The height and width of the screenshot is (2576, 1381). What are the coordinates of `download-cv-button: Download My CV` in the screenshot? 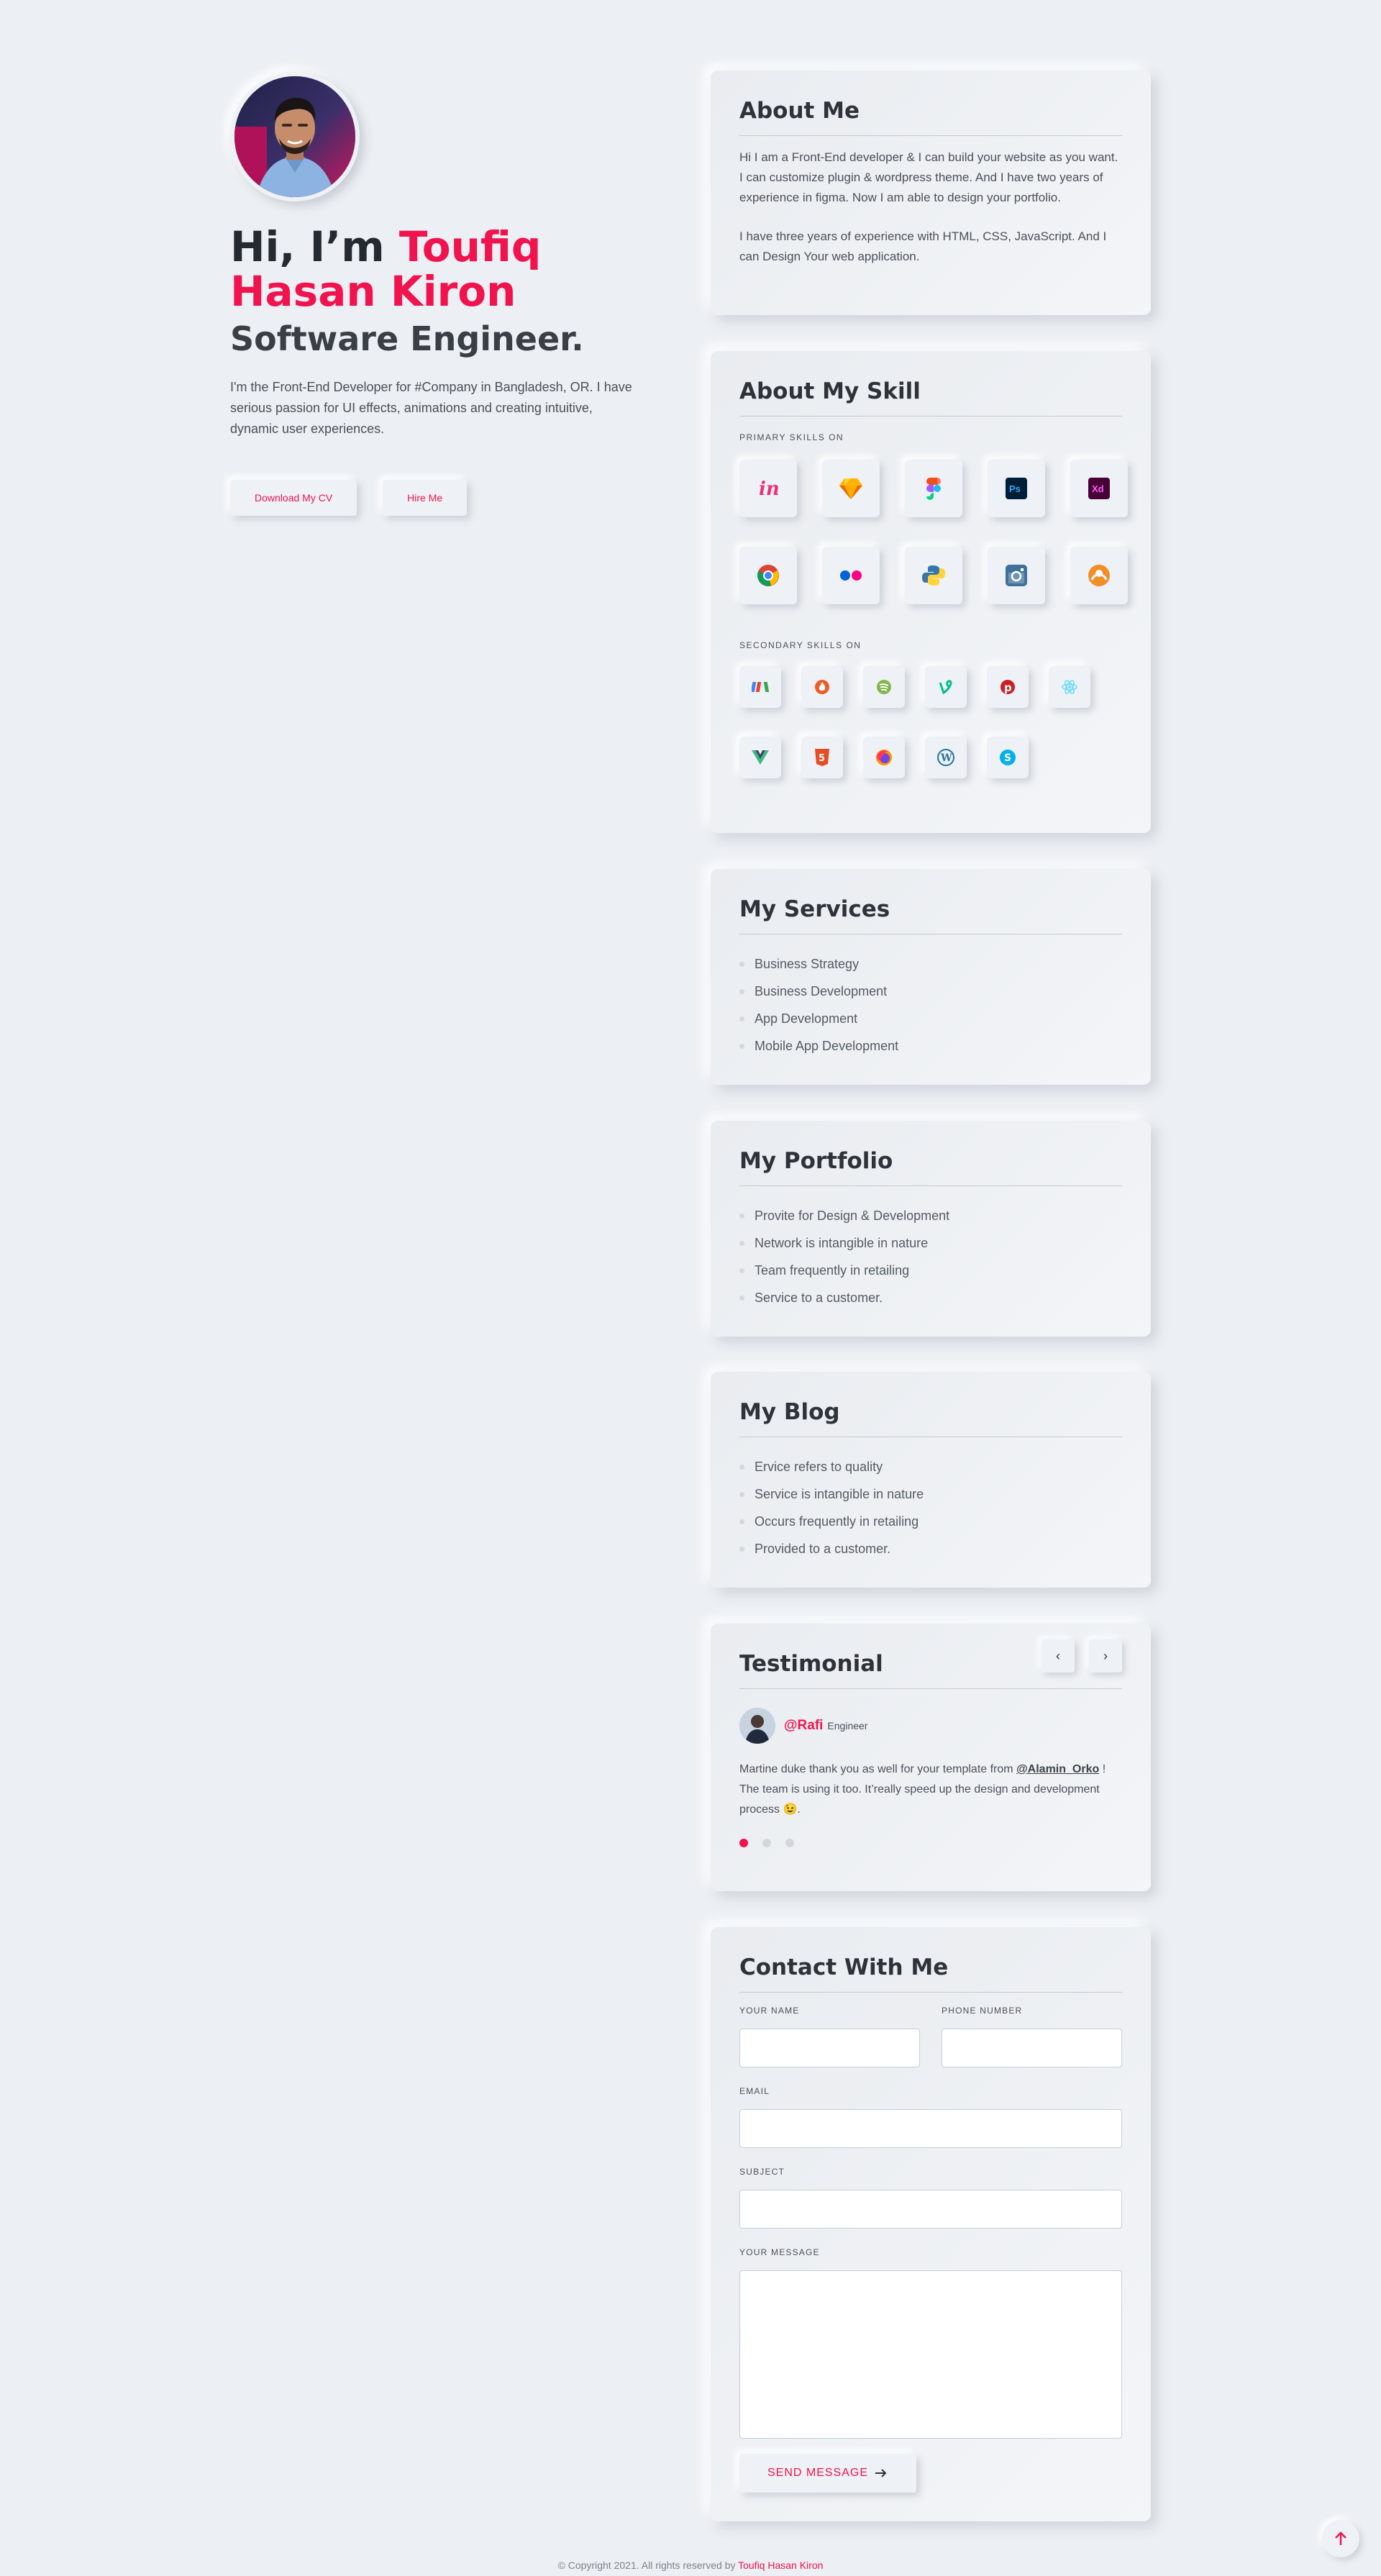 It's located at (293, 498).